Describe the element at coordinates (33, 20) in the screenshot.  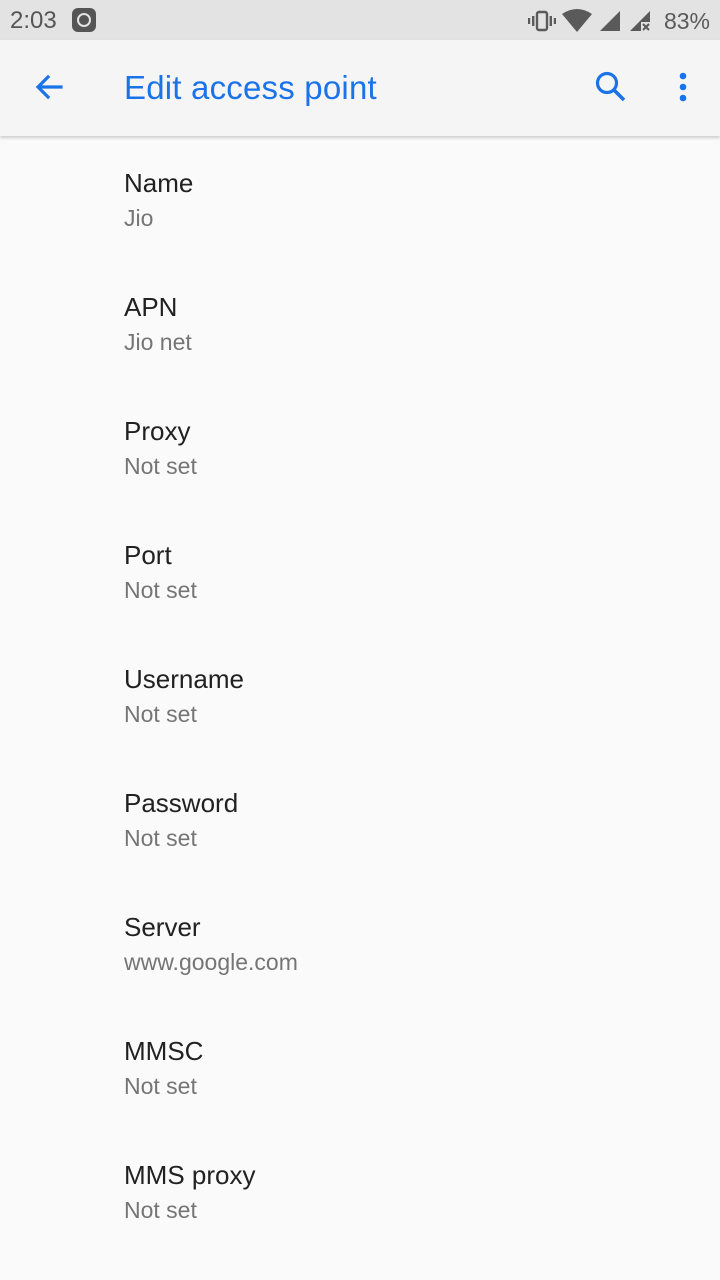
I see `status-time: 2:03` at that location.